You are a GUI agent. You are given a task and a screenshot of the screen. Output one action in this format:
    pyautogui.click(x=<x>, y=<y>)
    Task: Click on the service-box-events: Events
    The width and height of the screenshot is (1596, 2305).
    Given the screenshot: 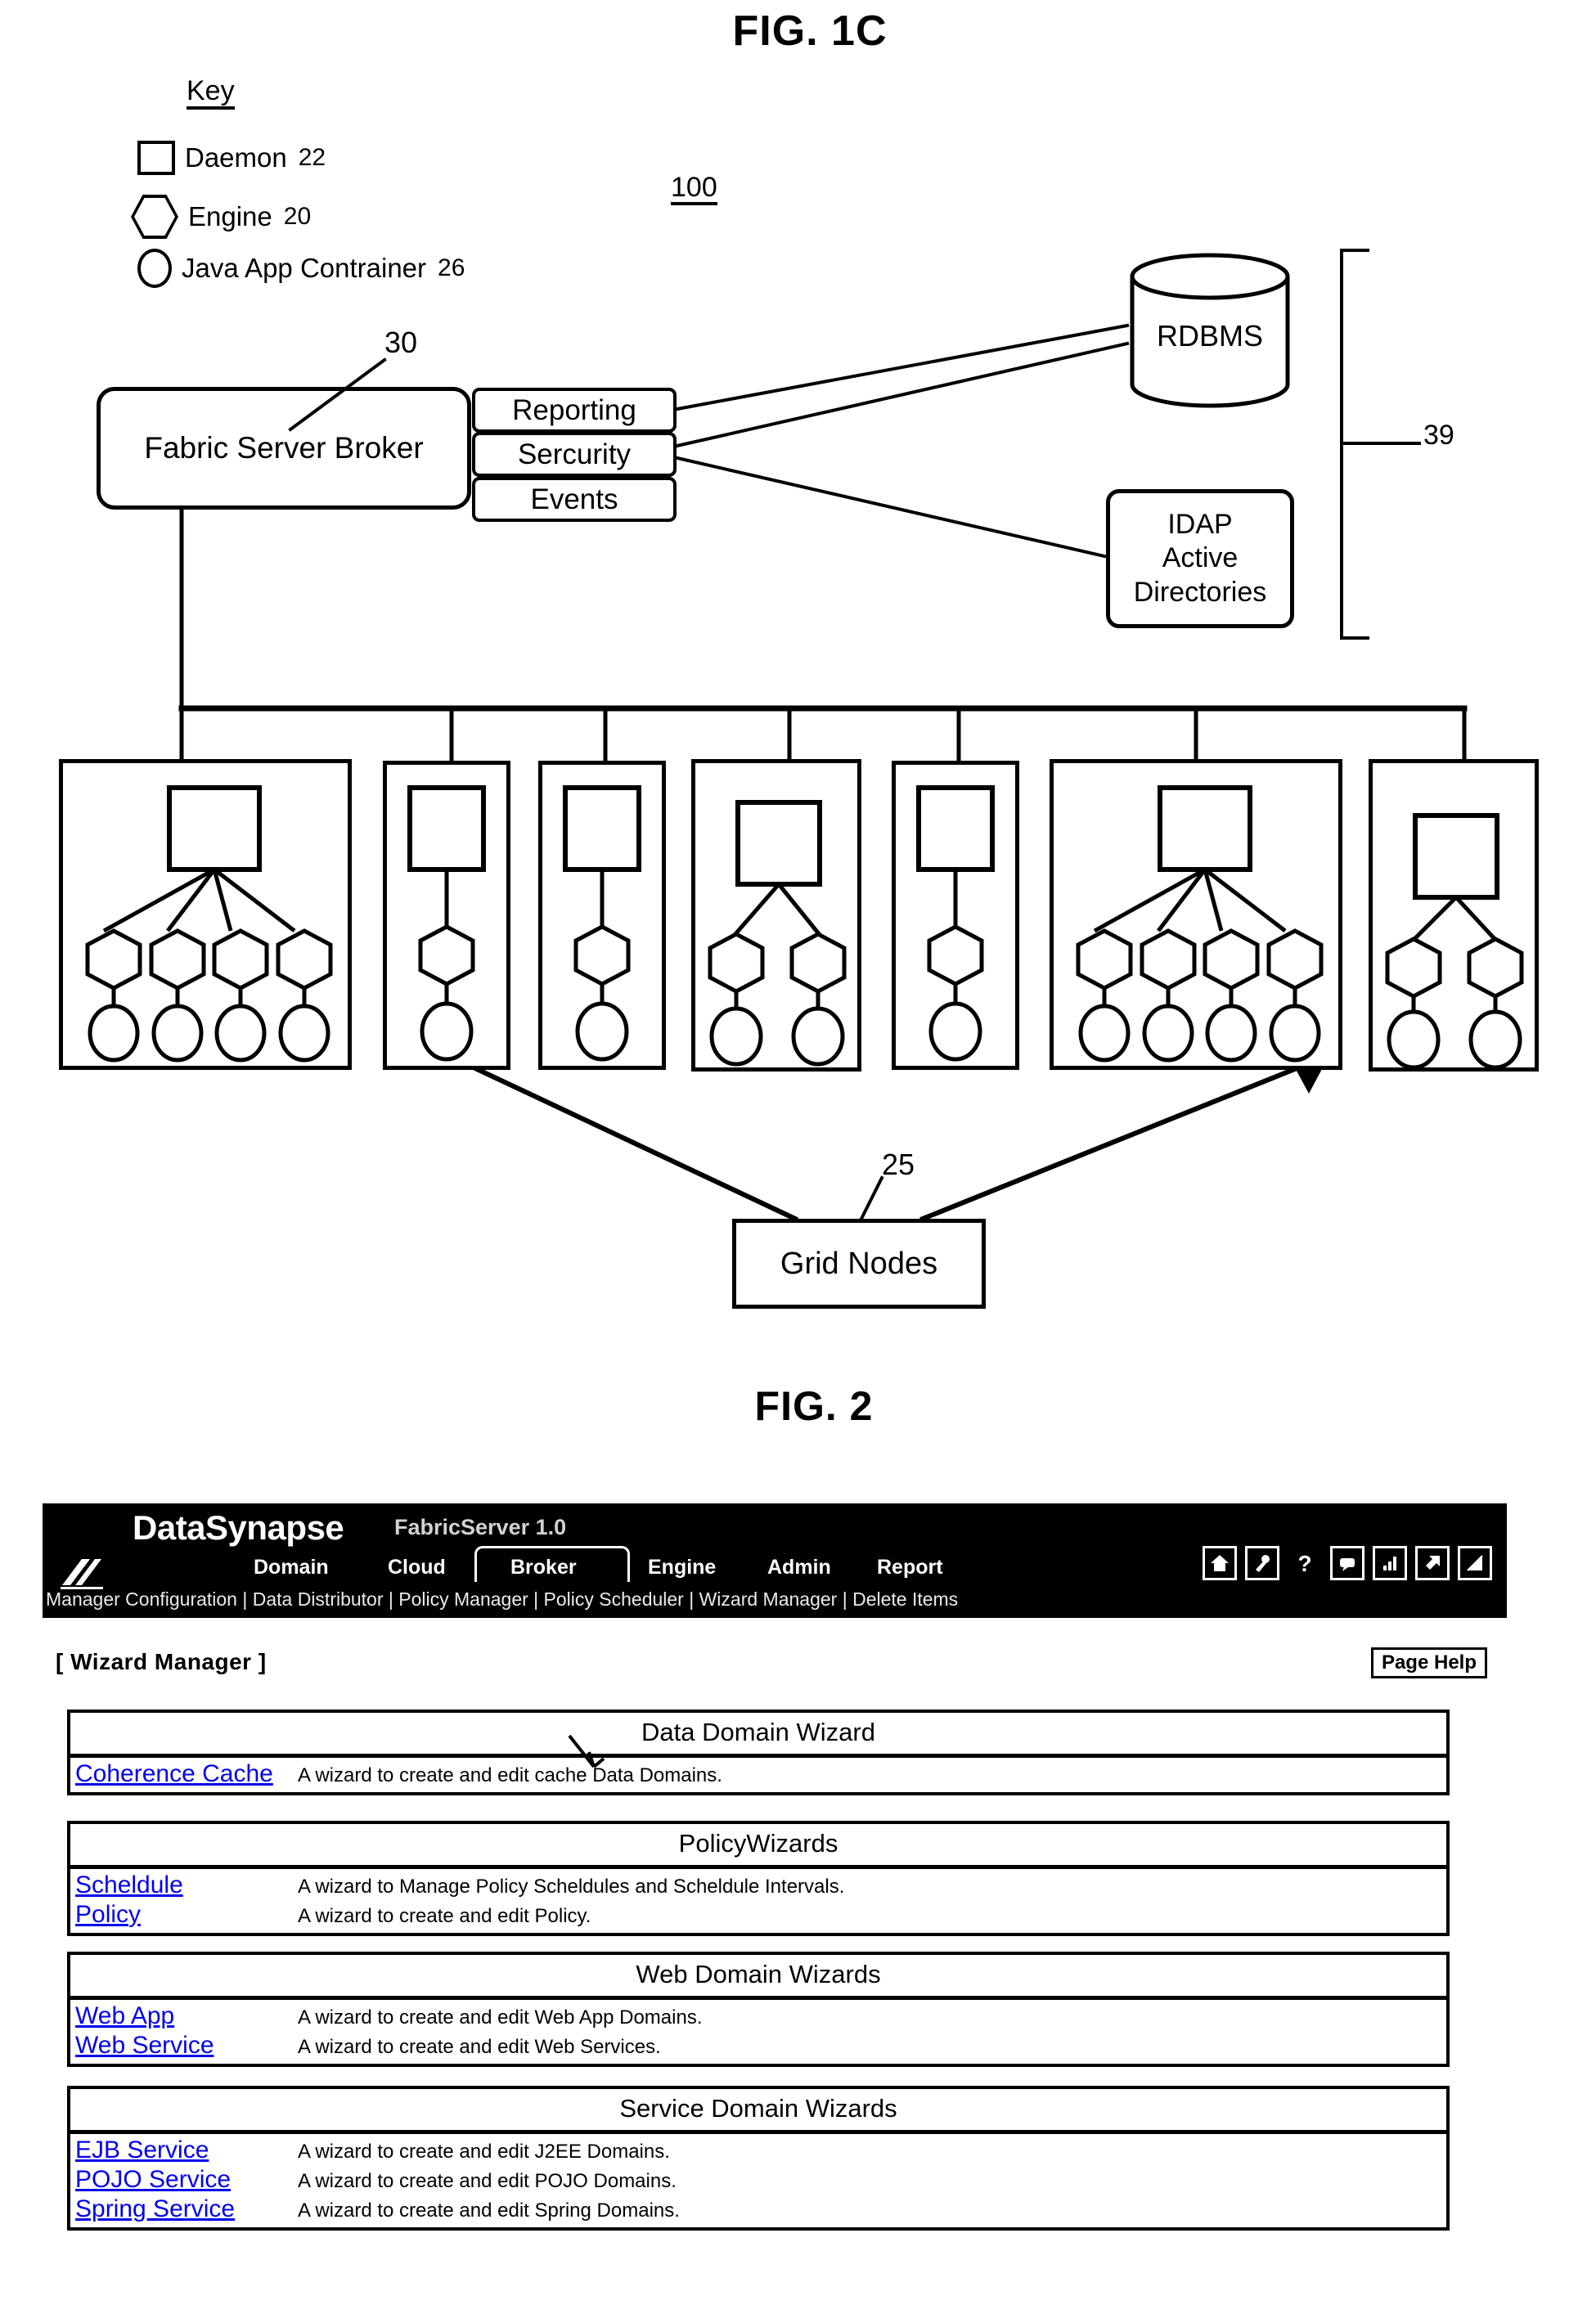 What is the action you would take?
    pyautogui.click(x=574, y=499)
    